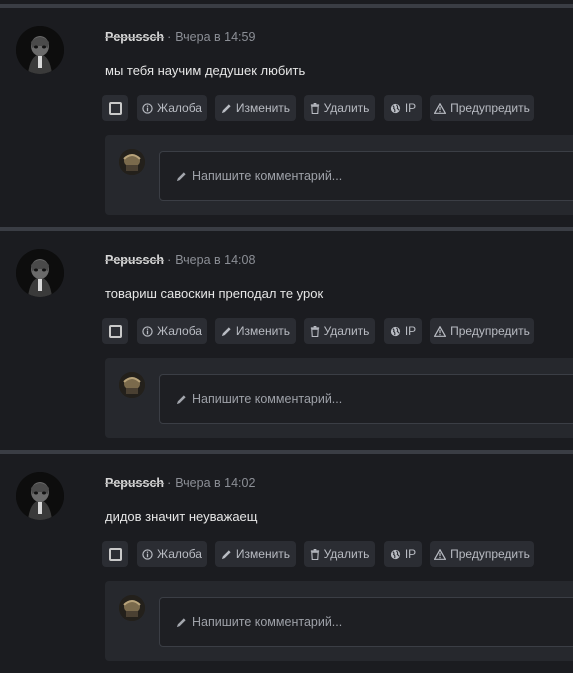  I want to click on post-message: мы тебя научим дедушек любить, so click(205, 70).